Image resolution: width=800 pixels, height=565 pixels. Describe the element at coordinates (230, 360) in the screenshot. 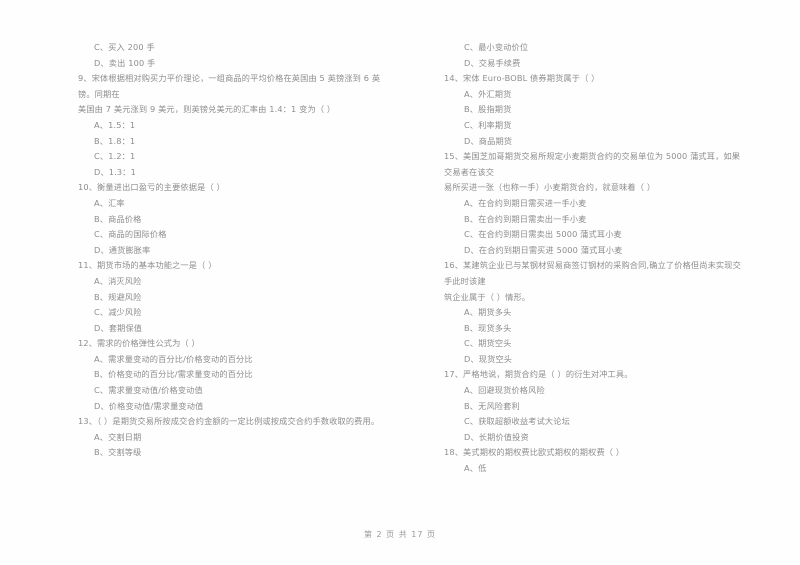

I see `answer-option: A、需求量变动的百分比/价格变动的百分比` at that location.